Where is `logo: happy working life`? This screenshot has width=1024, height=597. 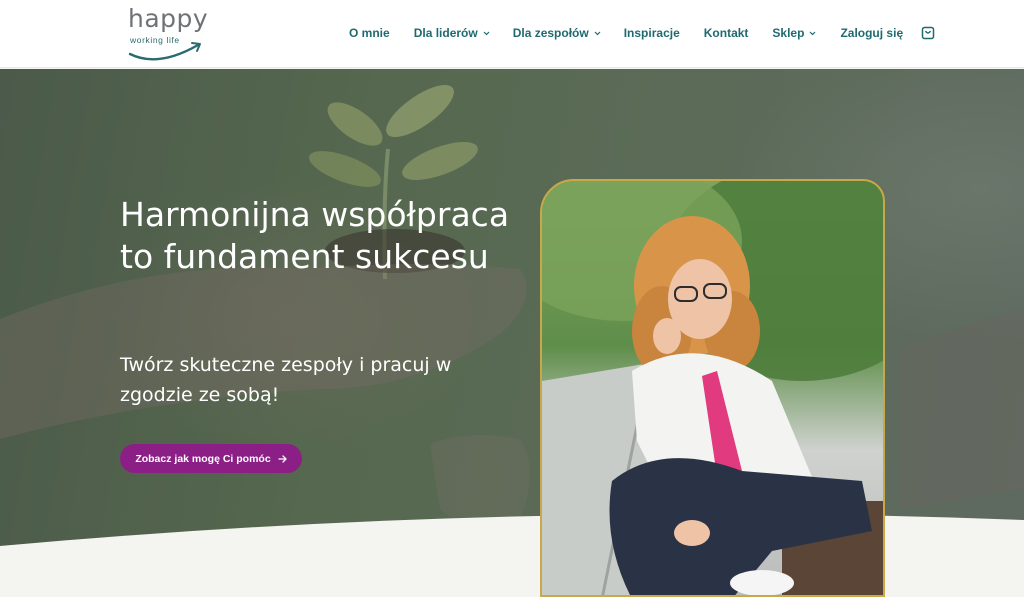 logo: happy working life is located at coordinates (178, 34).